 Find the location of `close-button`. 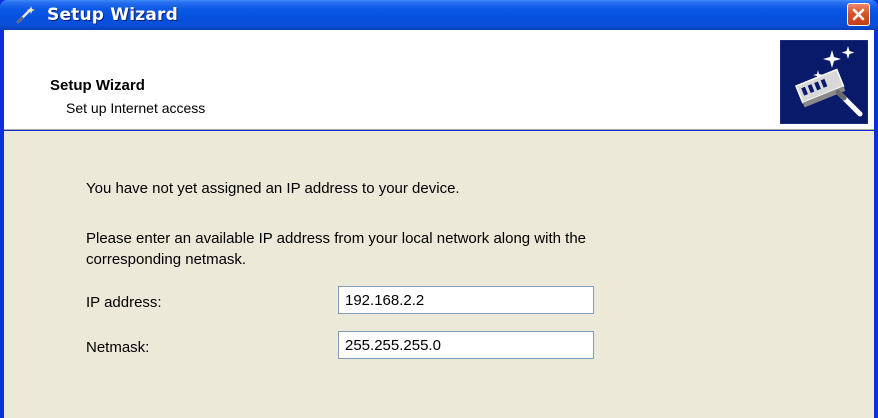

close-button is located at coordinates (858, 14).